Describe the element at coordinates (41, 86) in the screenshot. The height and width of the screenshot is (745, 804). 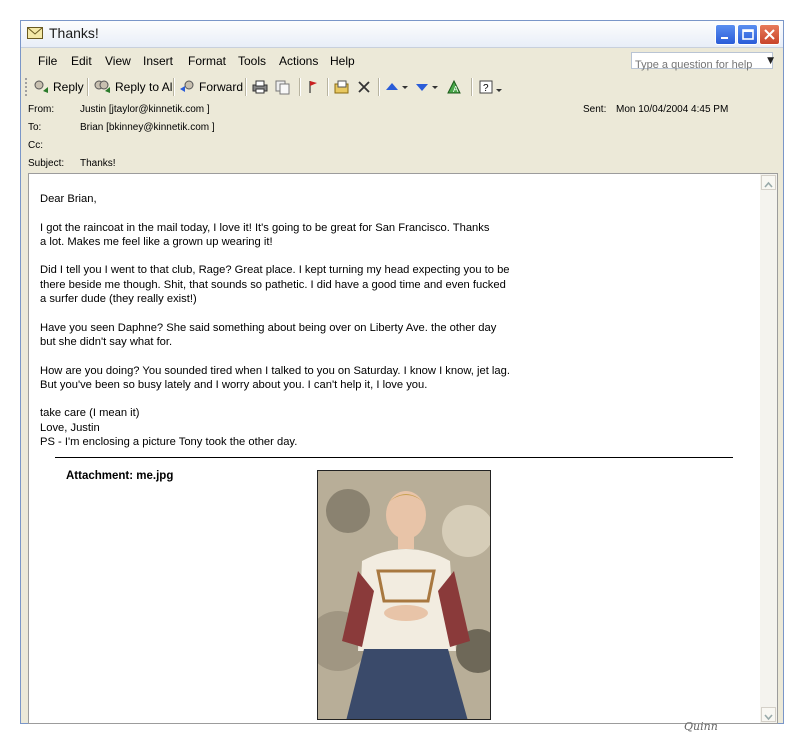
I see `reply-icon` at that location.